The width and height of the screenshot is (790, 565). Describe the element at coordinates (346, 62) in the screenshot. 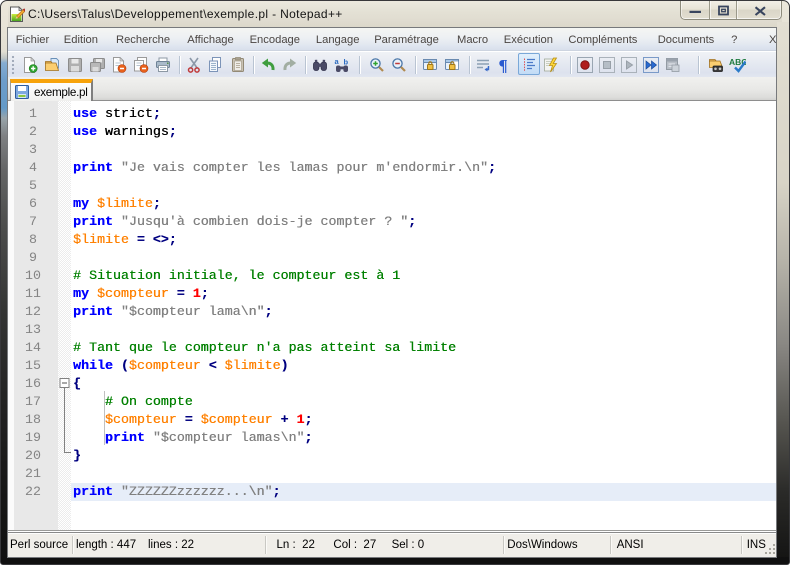

I see `svg-text: b` at that location.